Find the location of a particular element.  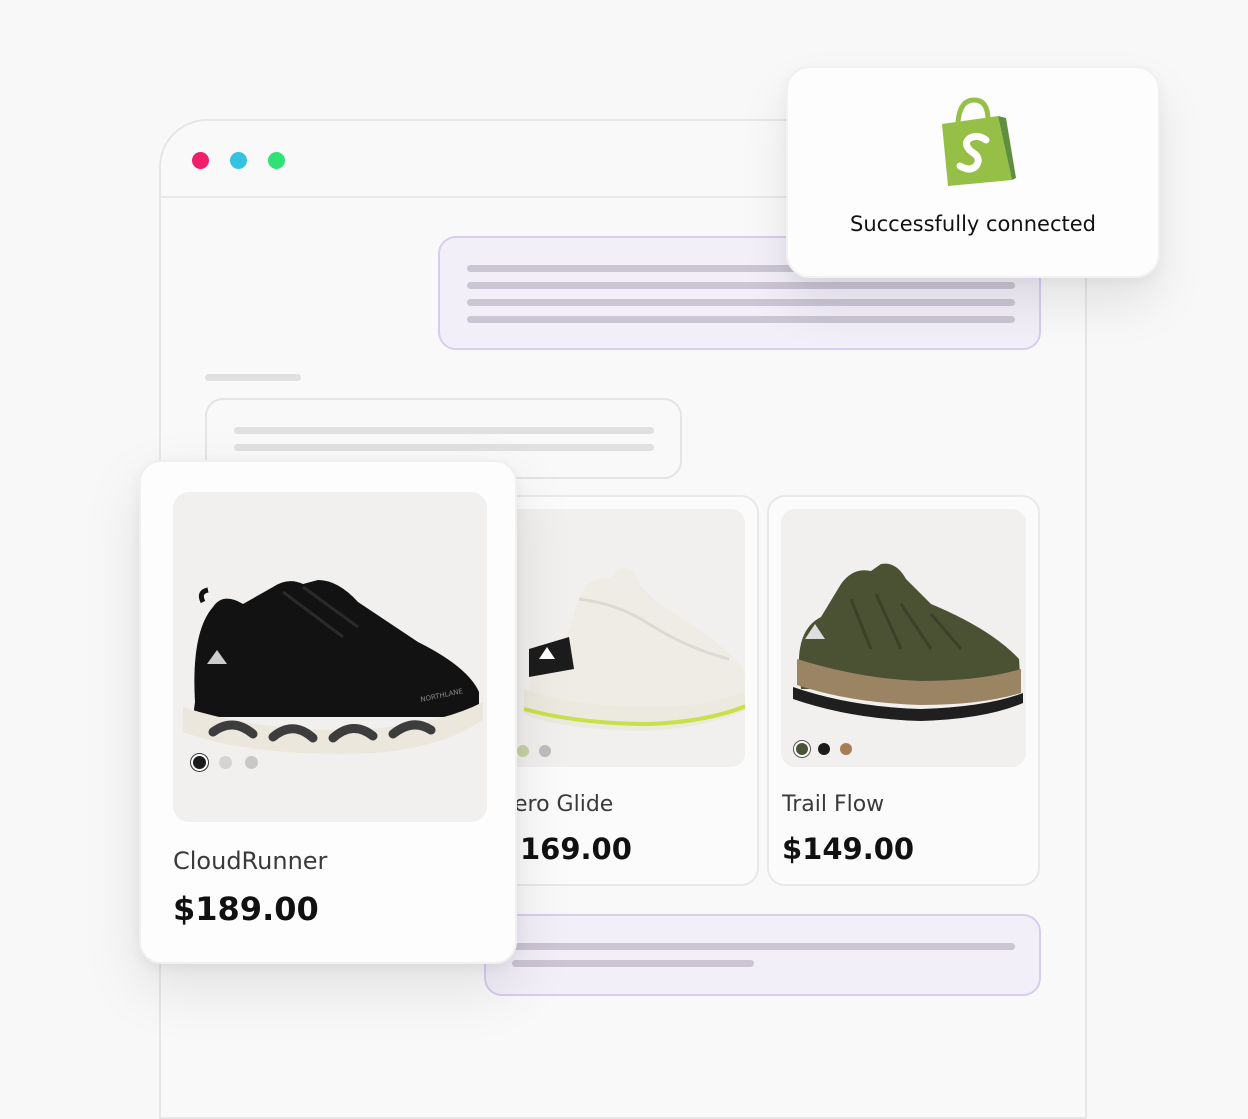

product-card: Trail Flow $149.00 is located at coordinates (903, 690).